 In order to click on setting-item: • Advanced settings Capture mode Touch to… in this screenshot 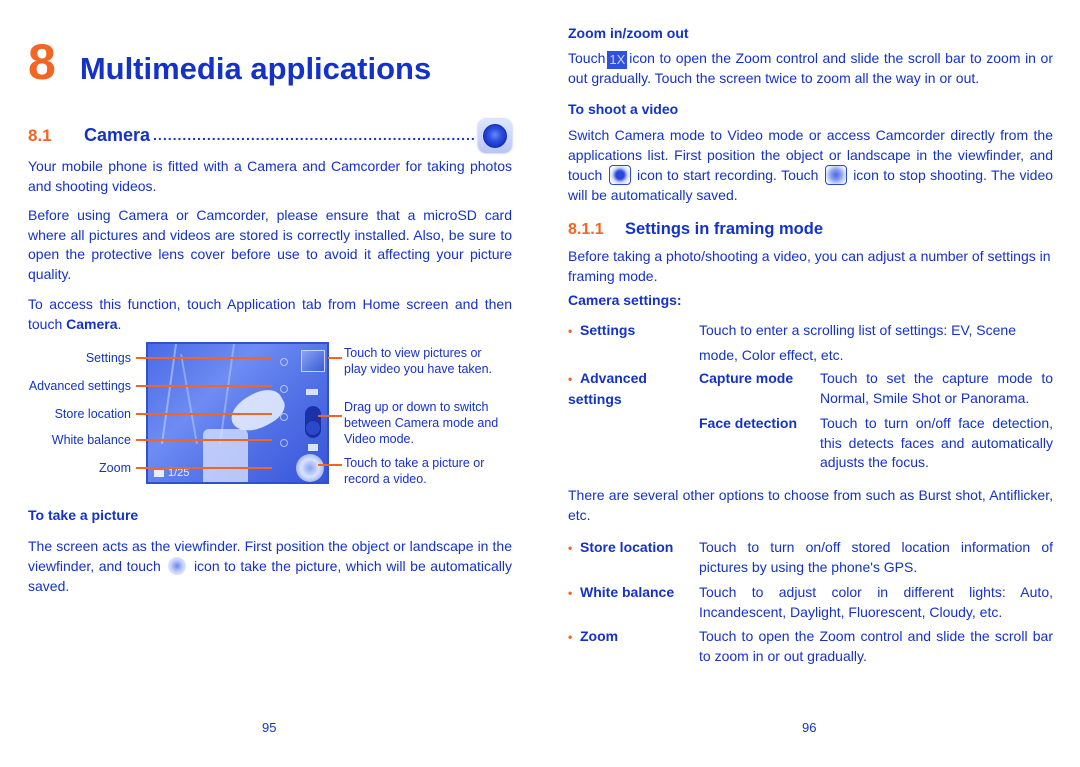, I will do `click(810, 424)`.